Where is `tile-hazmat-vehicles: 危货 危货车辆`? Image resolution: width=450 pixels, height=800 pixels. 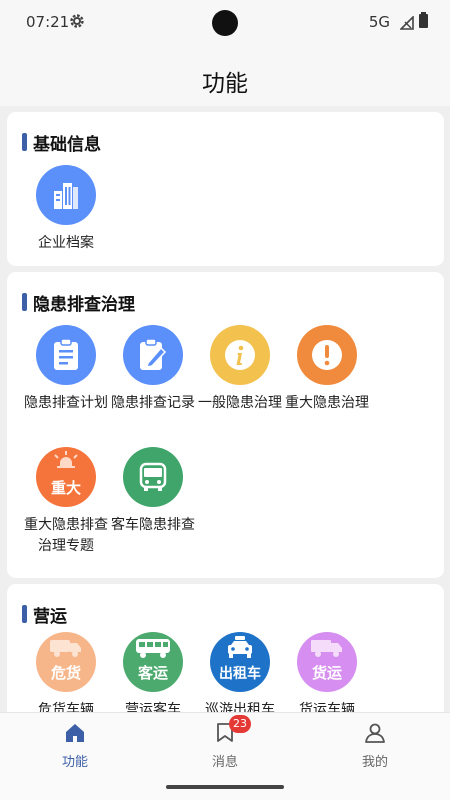
tile-hazmat-vehicles: 危货 危货车辆 is located at coordinates (66, 672).